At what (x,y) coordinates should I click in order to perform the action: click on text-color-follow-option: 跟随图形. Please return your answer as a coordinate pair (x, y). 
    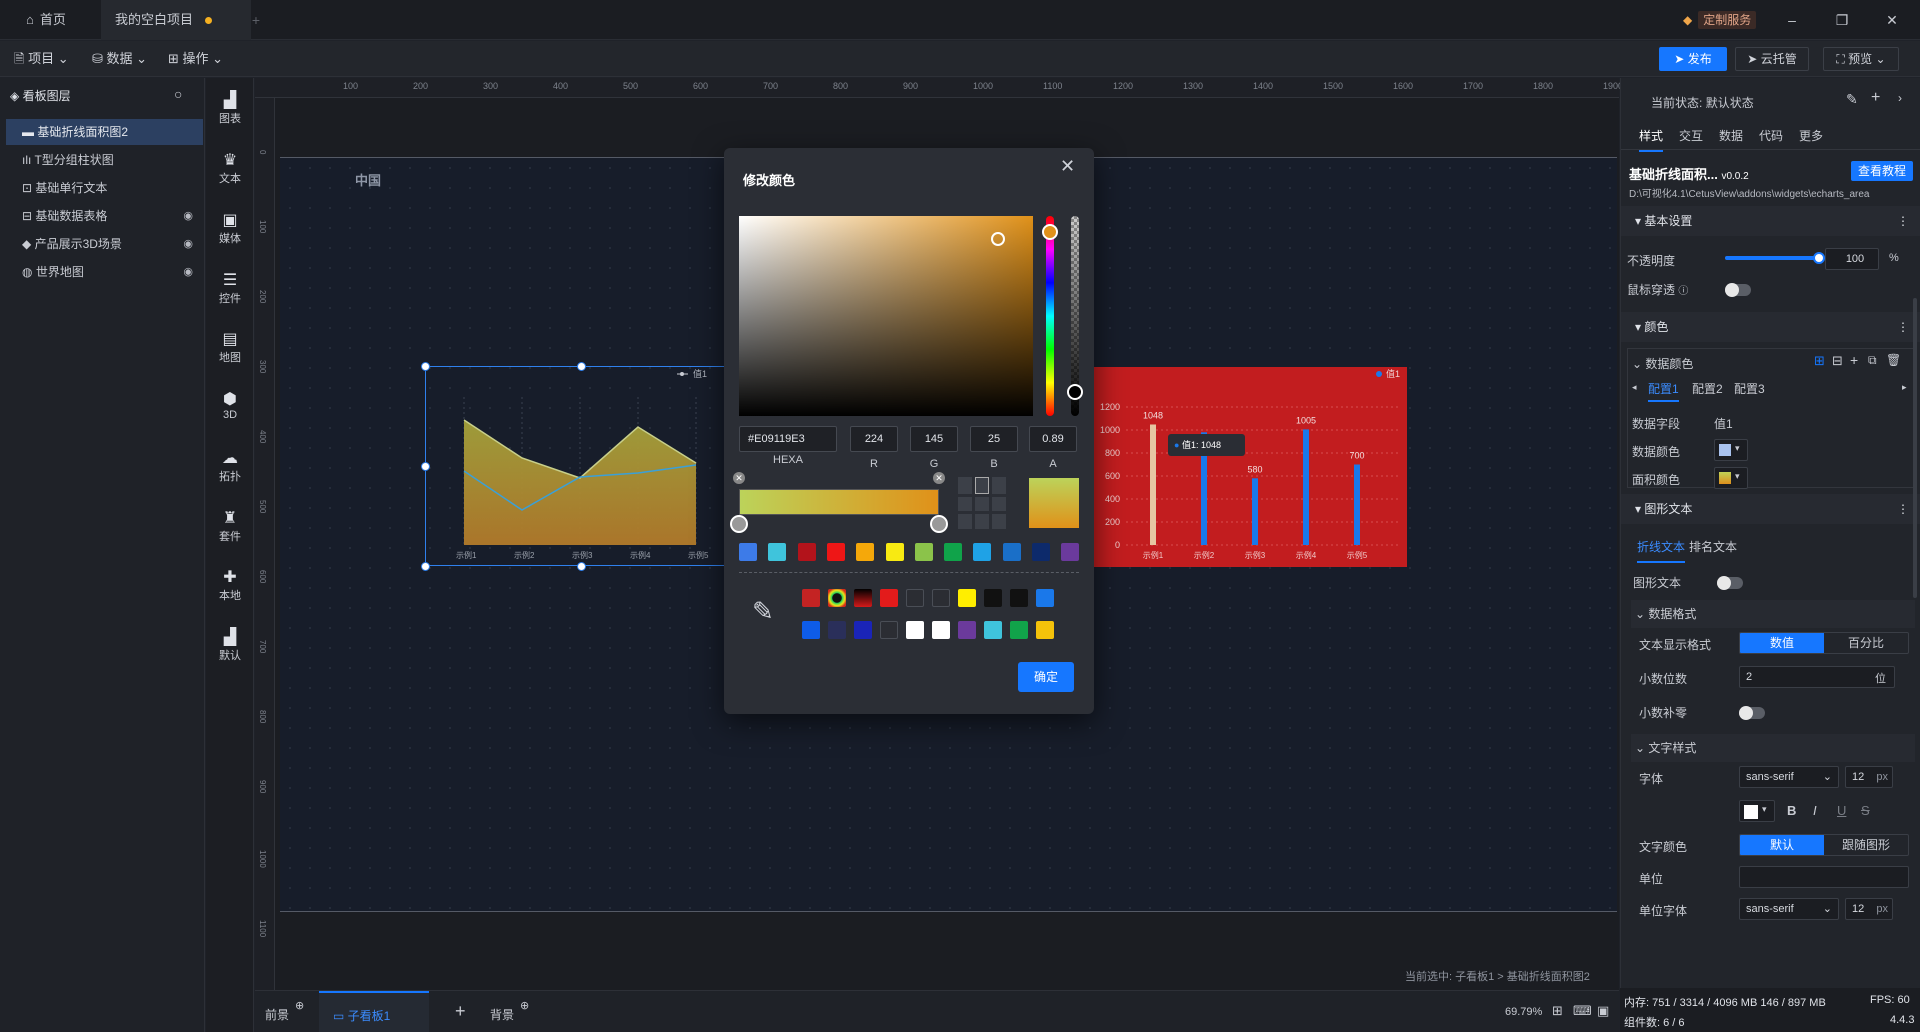
    Looking at the image, I should click on (1866, 845).